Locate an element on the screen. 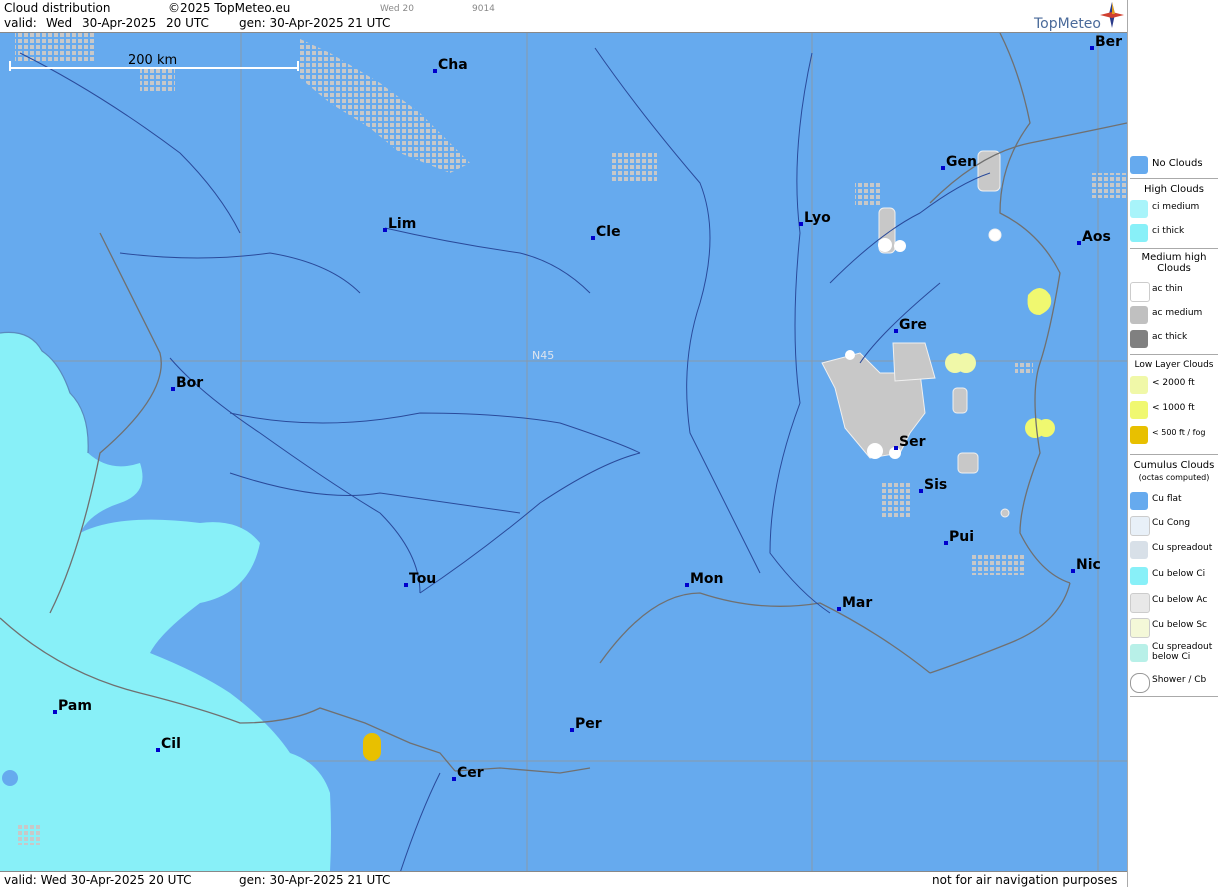 This screenshot has width=1219, height=888. ci-medium-label: ci medium is located at coordinates (1176, 207).